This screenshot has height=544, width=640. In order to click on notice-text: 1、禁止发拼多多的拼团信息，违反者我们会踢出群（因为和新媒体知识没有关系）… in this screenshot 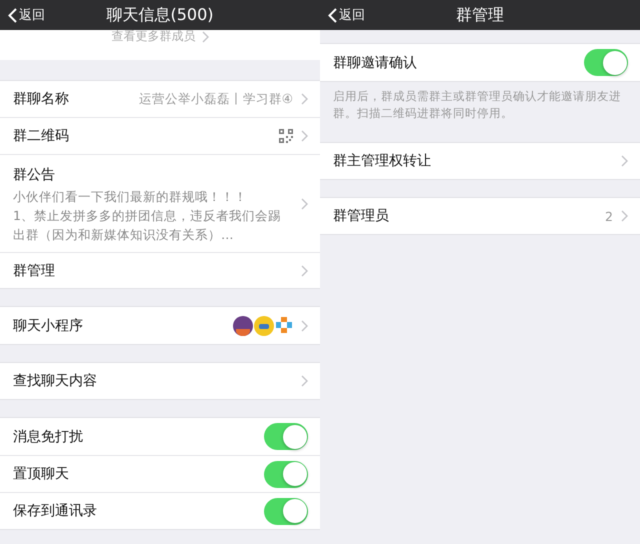, I will do `click(147, 225)`.